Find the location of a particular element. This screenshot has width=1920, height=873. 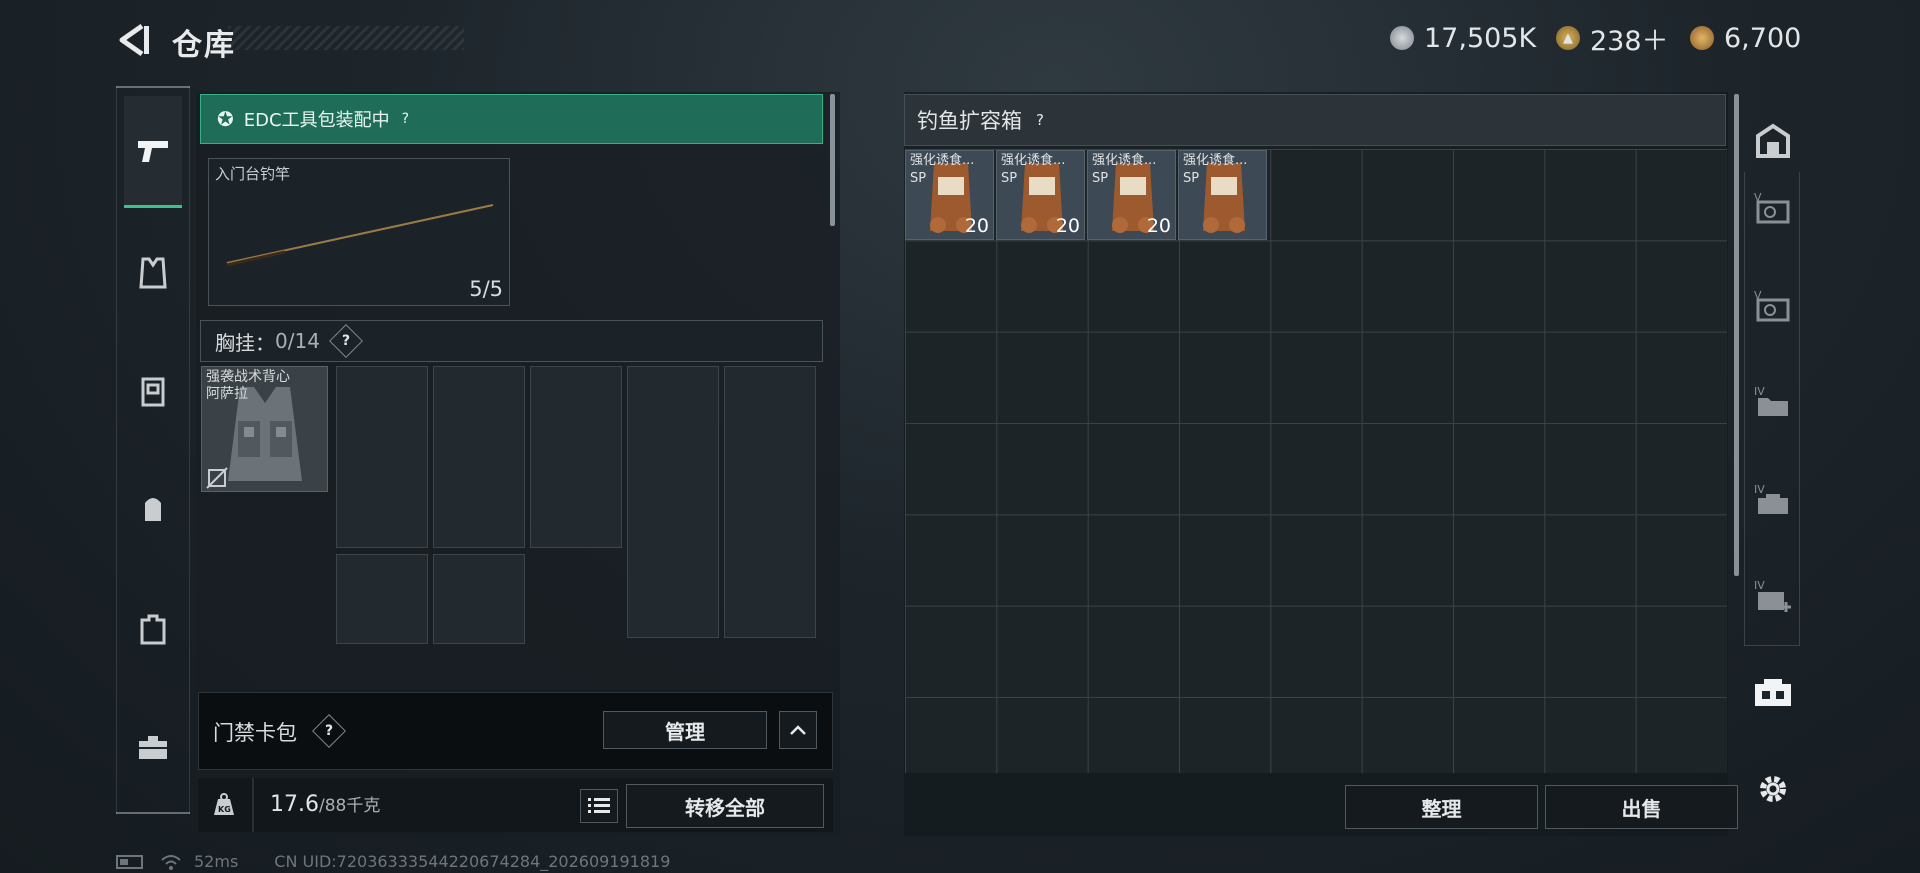

fishing-box-tab is located at coordinates (1773, 693).